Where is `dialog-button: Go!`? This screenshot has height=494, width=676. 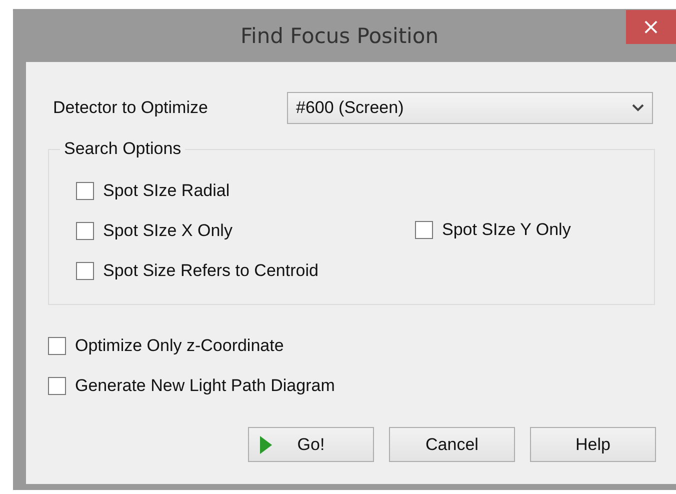 dialog-button: Go! is located at coordinates (311, 444).